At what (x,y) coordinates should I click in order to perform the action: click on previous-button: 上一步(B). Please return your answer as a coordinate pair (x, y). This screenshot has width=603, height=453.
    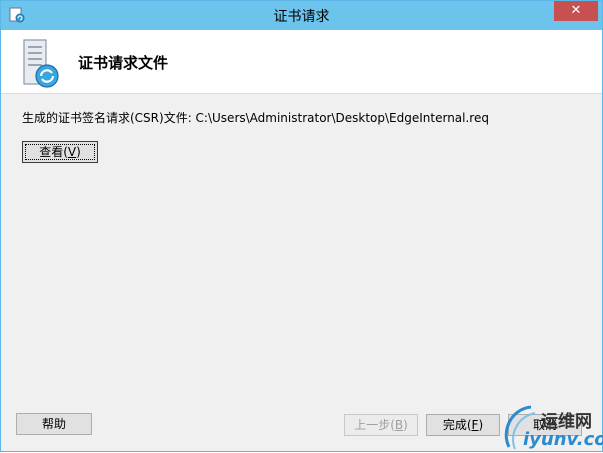
    Looking at the image, I should click on (381, 425).